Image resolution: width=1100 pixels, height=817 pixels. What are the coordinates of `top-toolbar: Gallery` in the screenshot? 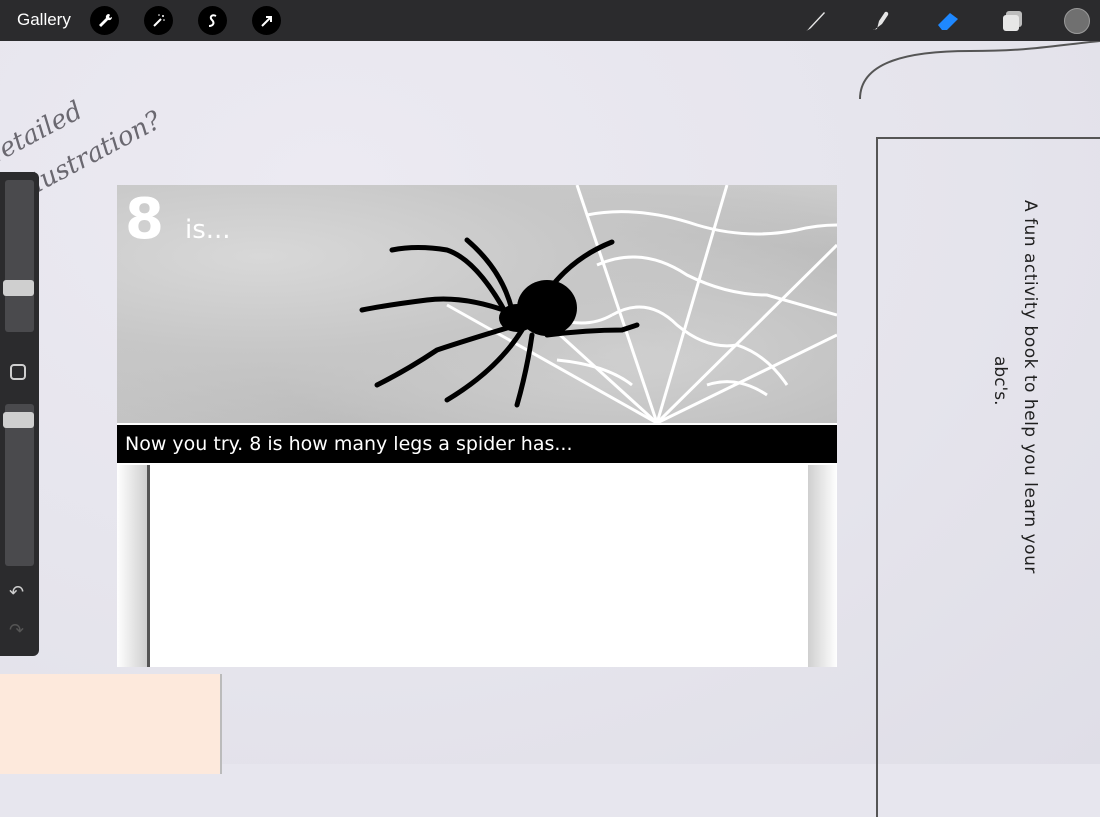 It's located at (550, 20).